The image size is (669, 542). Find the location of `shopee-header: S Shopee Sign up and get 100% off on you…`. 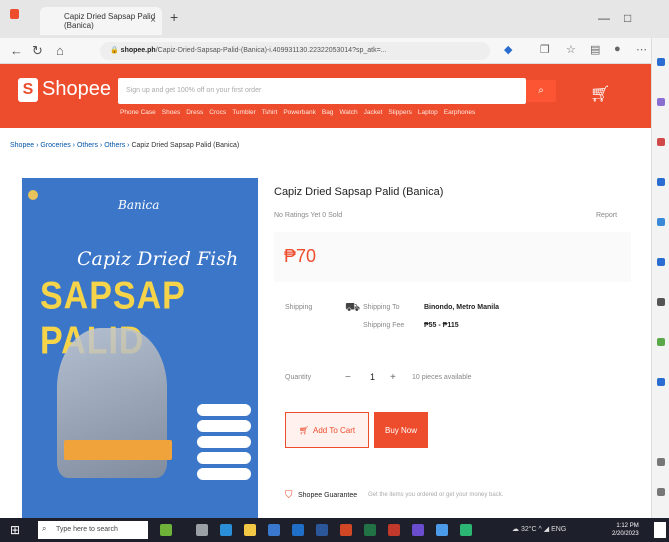

shopee-header: S Shopee Sign up and get 100% off on you… is located at coordinates (325, 96).